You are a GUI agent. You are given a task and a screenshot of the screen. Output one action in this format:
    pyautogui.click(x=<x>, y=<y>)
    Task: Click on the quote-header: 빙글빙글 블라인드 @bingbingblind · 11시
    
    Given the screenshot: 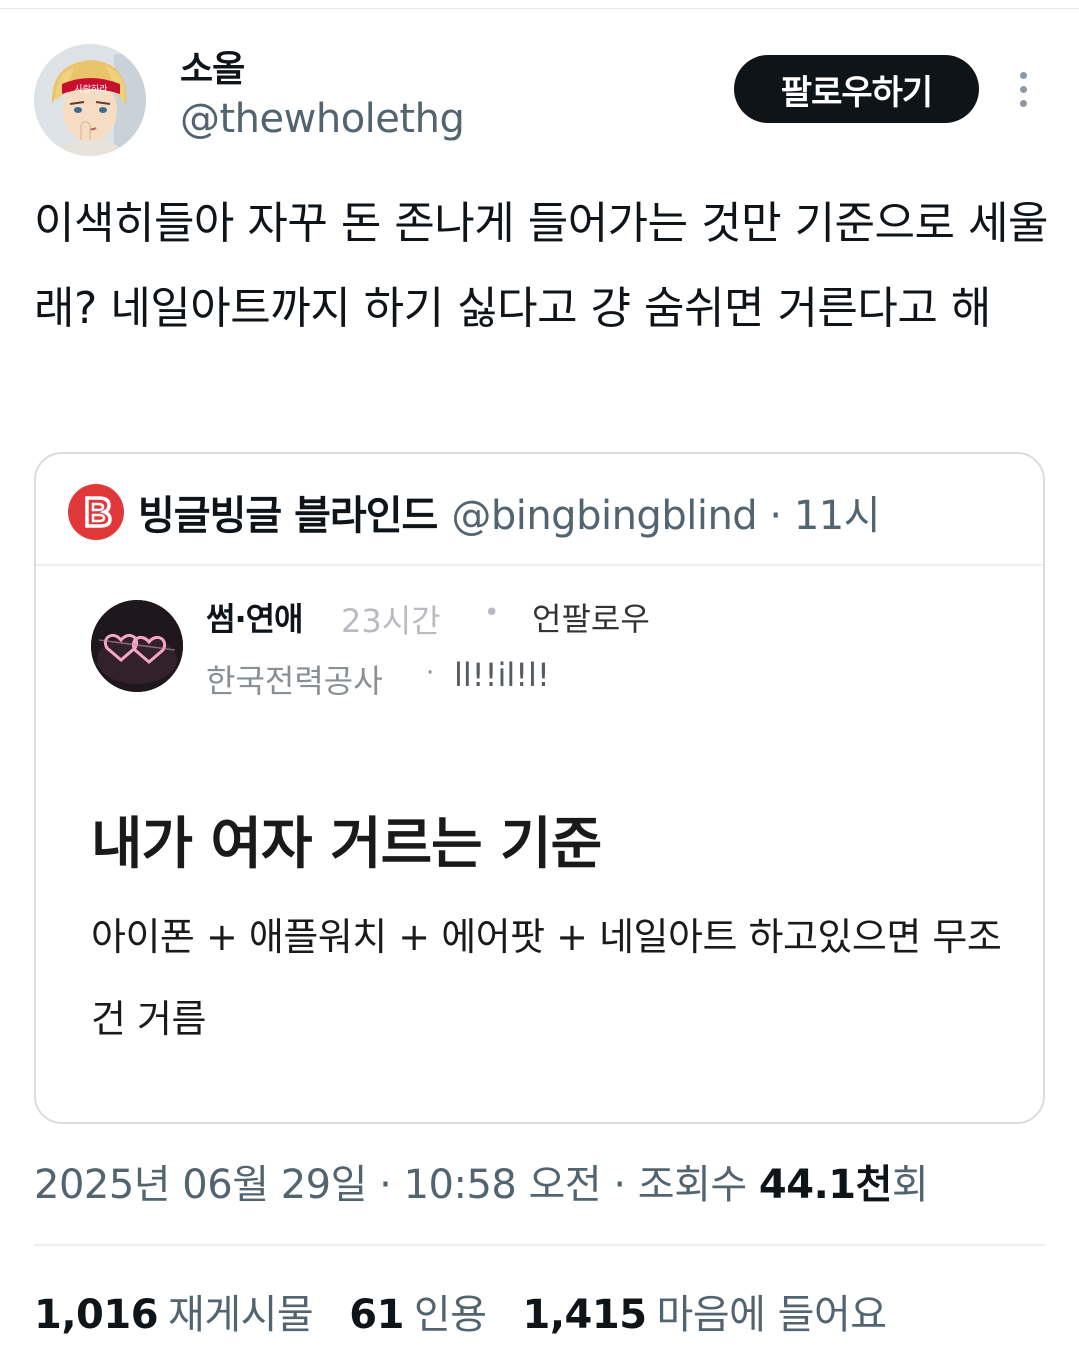 What is the action you would take?
    pyautogui.click(x=474, y=512)
    